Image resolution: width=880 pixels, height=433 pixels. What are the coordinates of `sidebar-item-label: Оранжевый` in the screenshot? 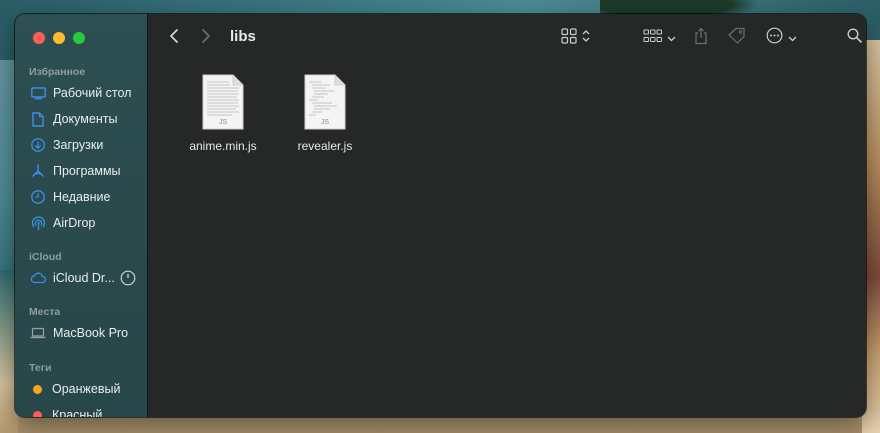 It's located at (86, 389).